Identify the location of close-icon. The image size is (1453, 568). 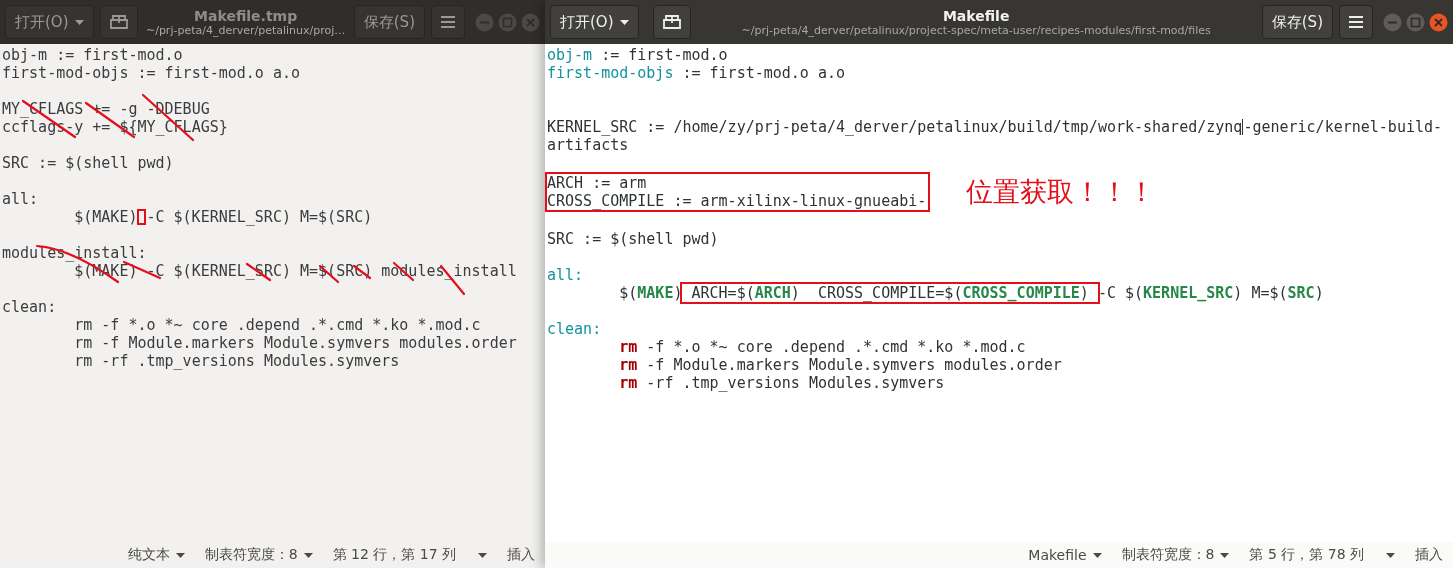
(1438, 22).